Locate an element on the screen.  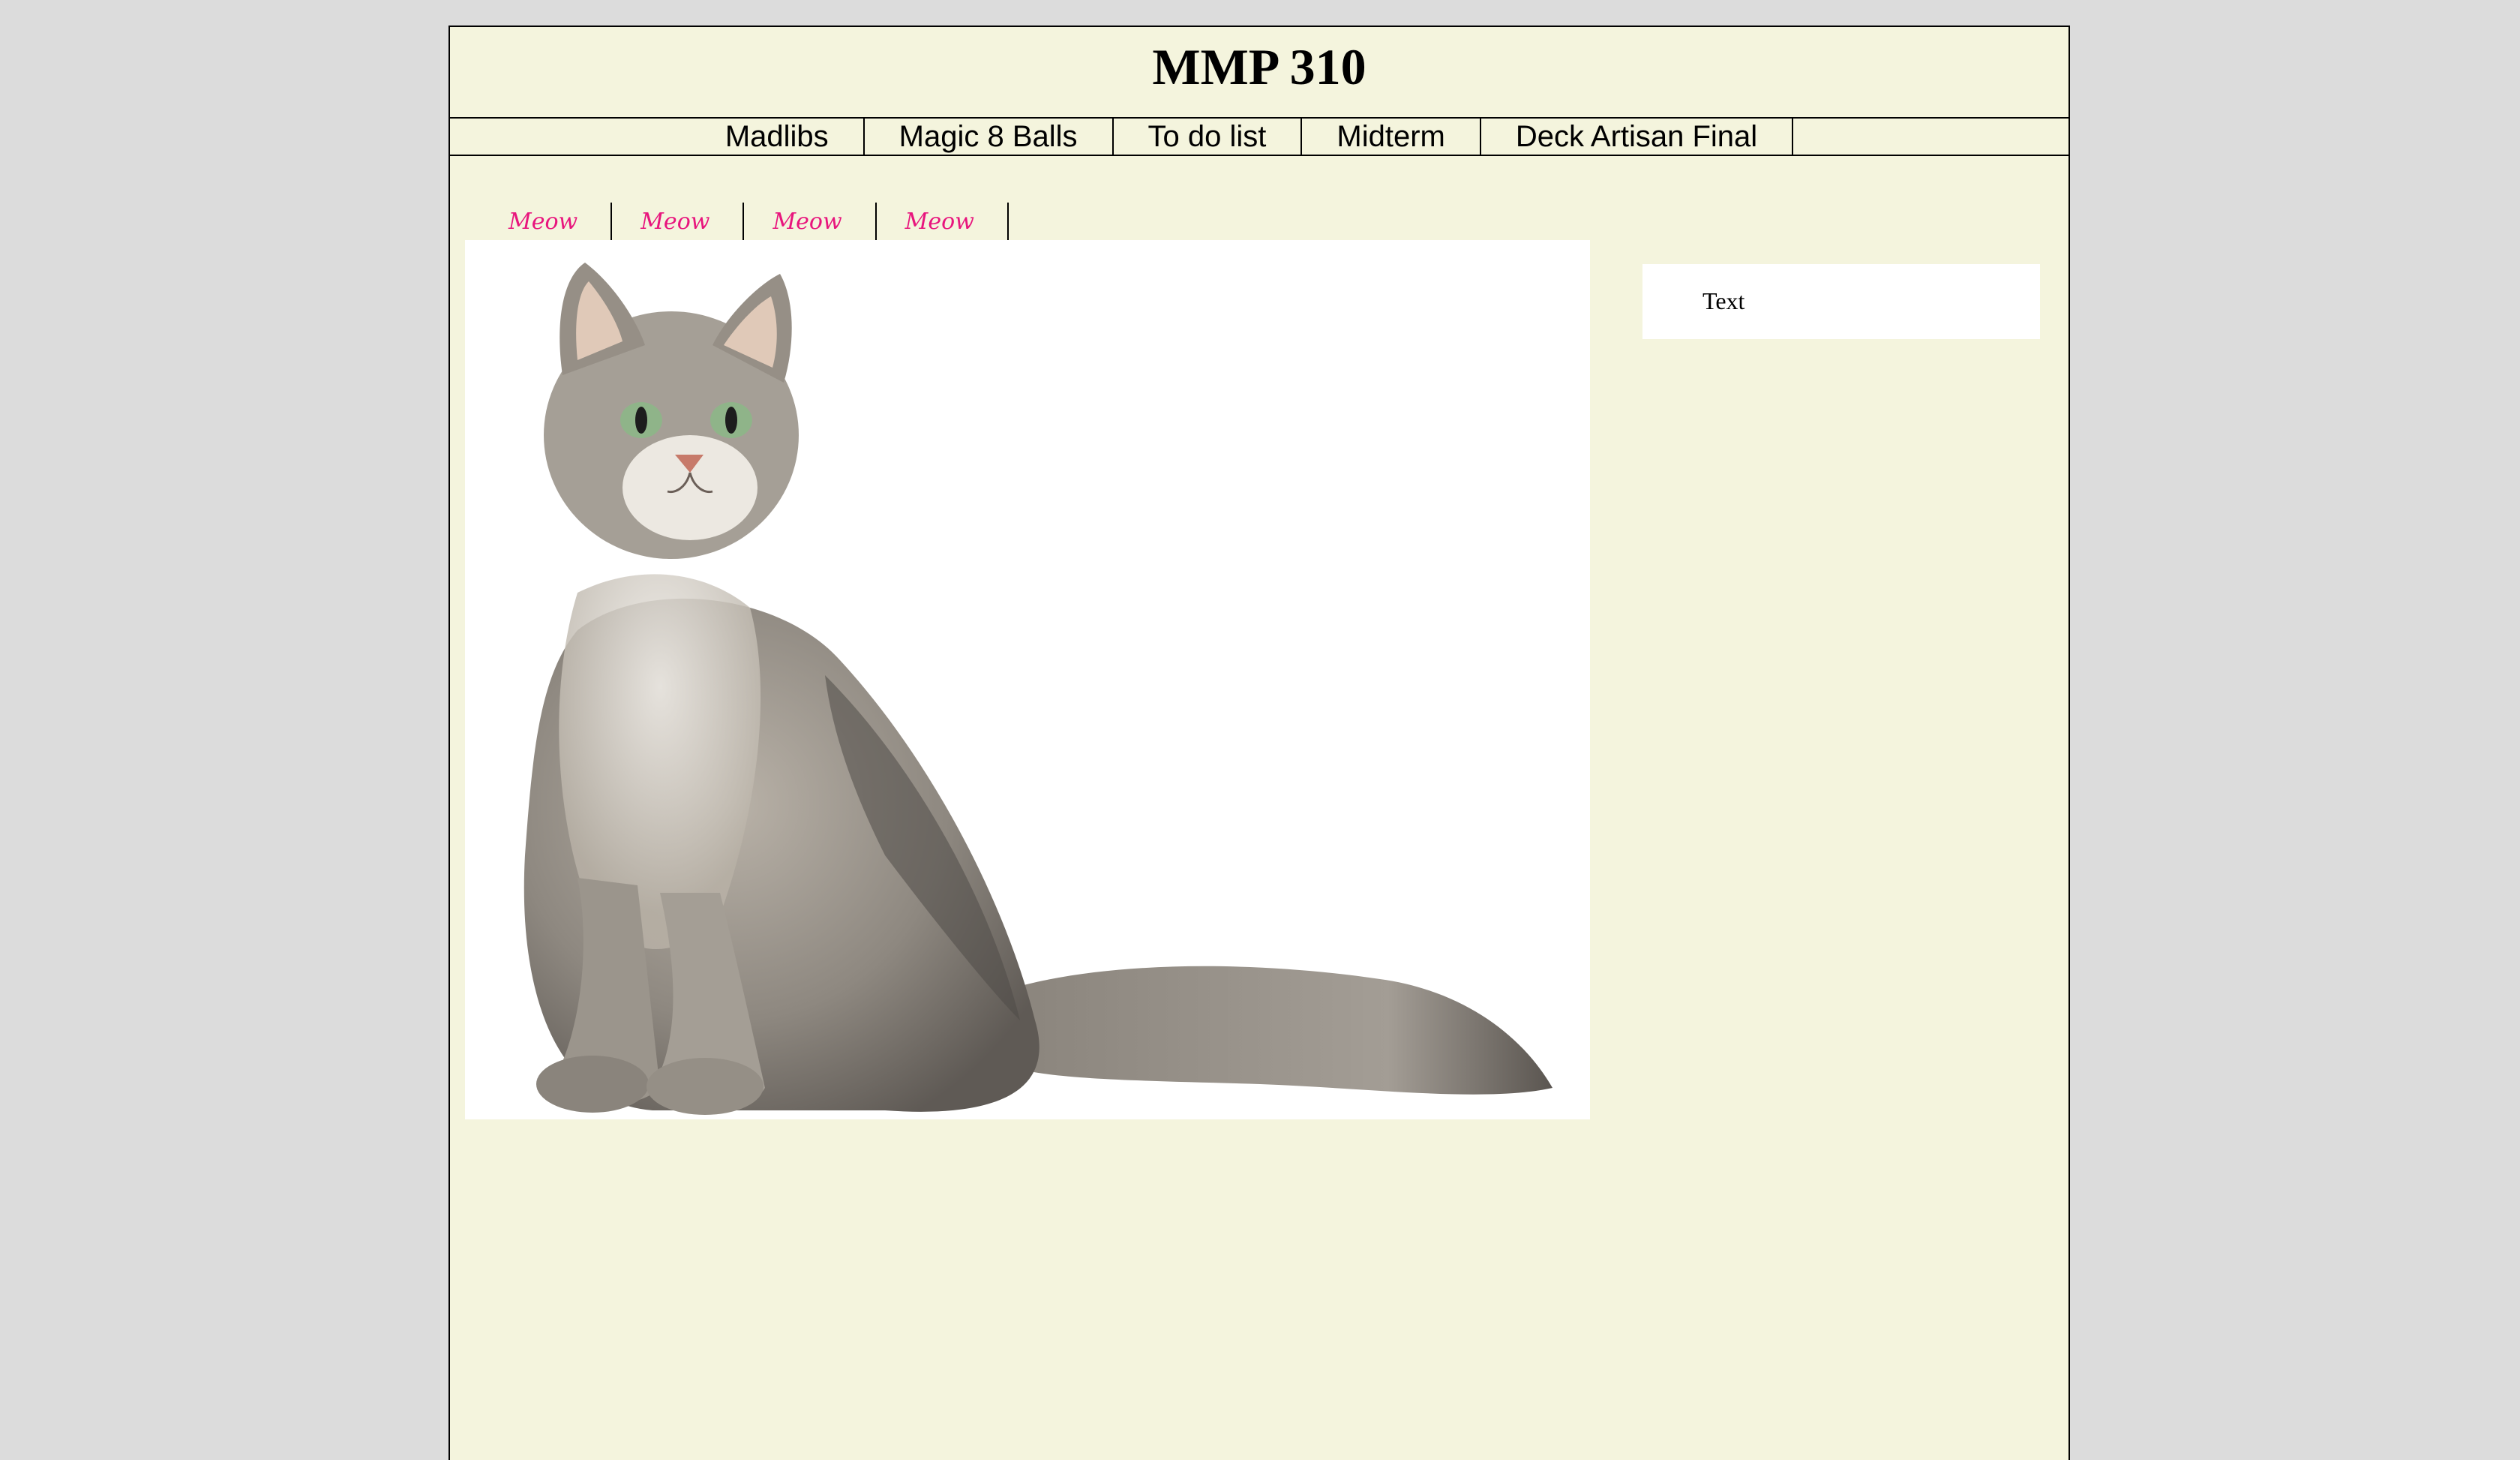
sub-nav-link-meow-1: Meow is located at coordinates (546, 222).